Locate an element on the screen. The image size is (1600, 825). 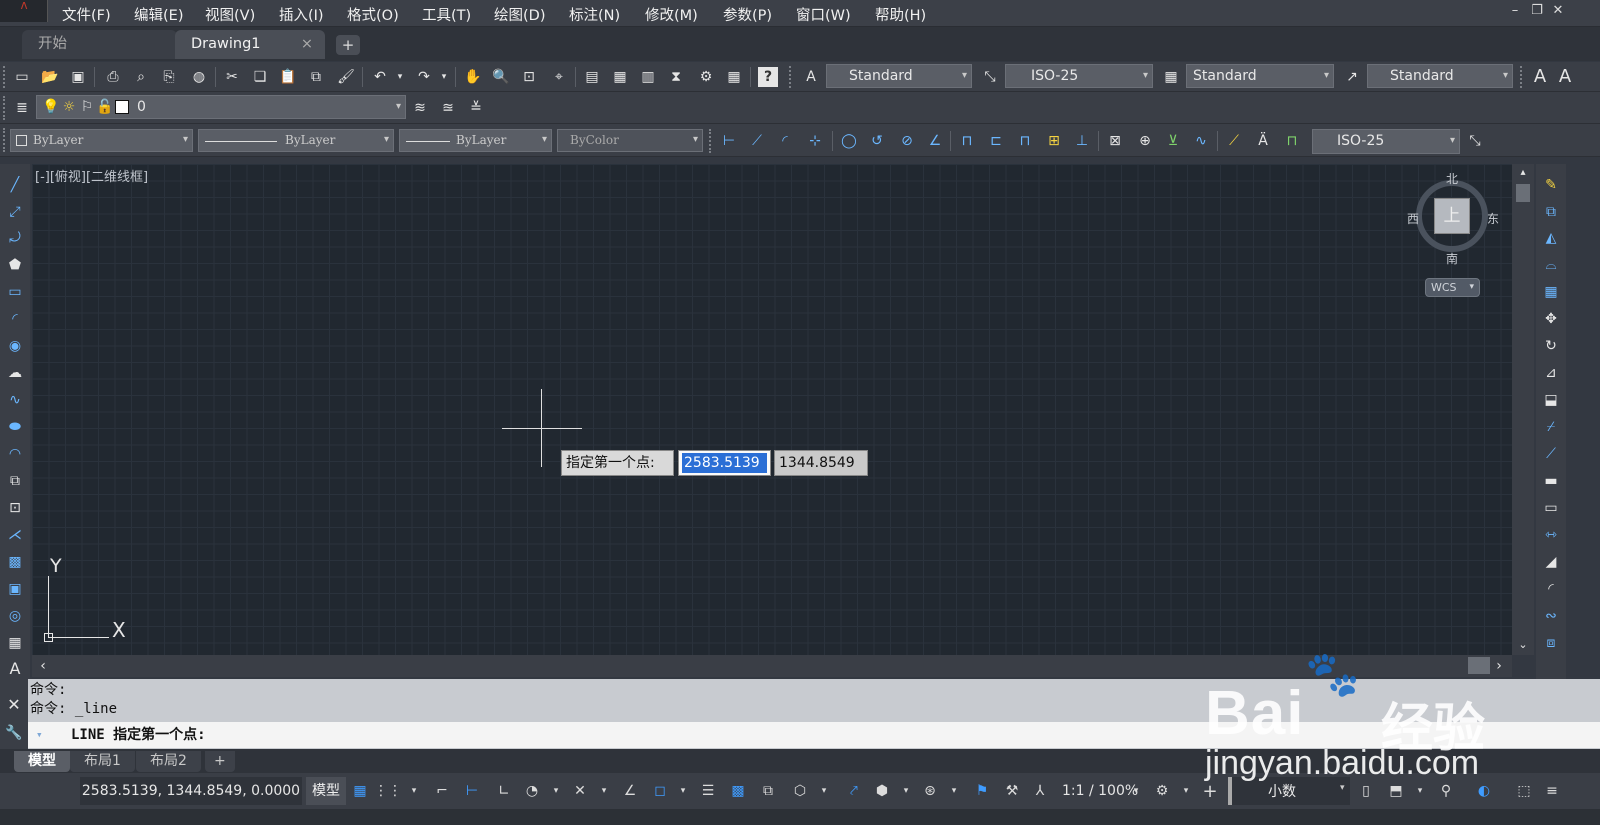
isodraft-dropdown-icon: ▾ is located at coordinates (604, 791).